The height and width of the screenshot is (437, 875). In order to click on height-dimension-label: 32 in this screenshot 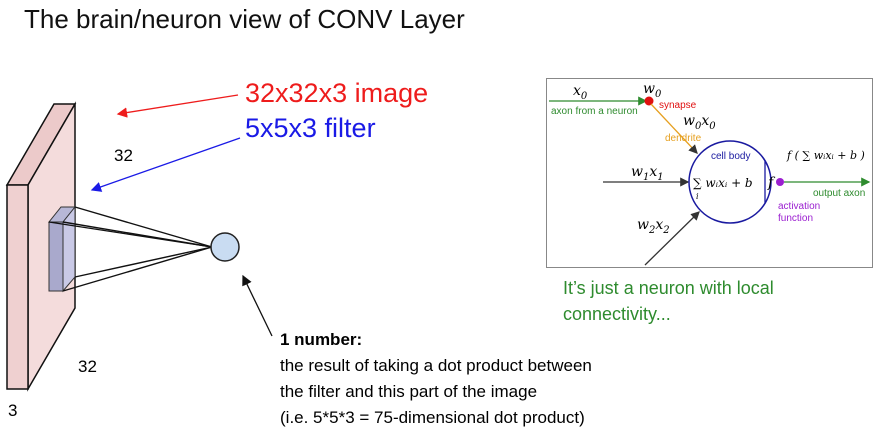, I will do `click(87, 366)`.